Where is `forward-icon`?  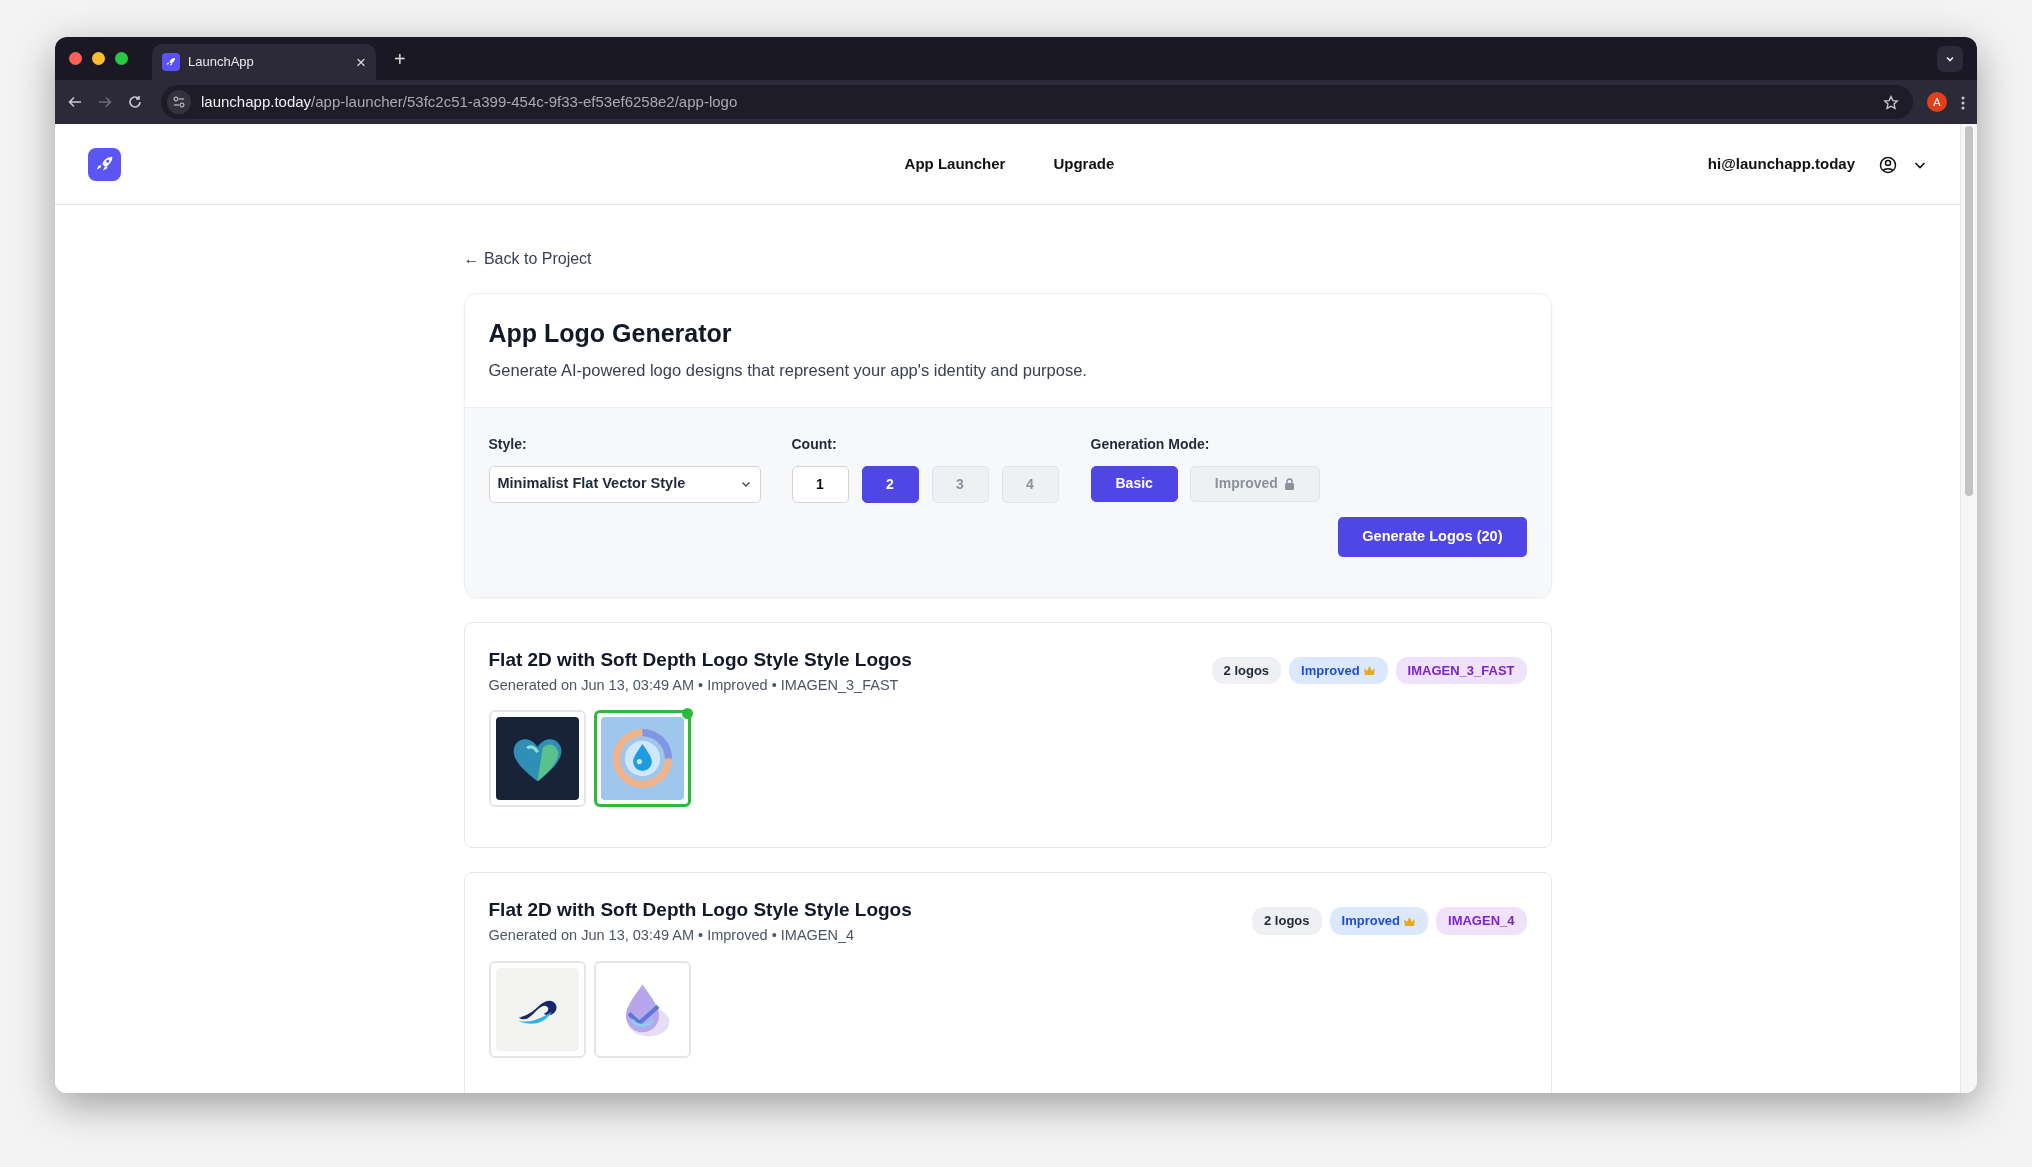 forward-icon is located at coordinates (105, 102).